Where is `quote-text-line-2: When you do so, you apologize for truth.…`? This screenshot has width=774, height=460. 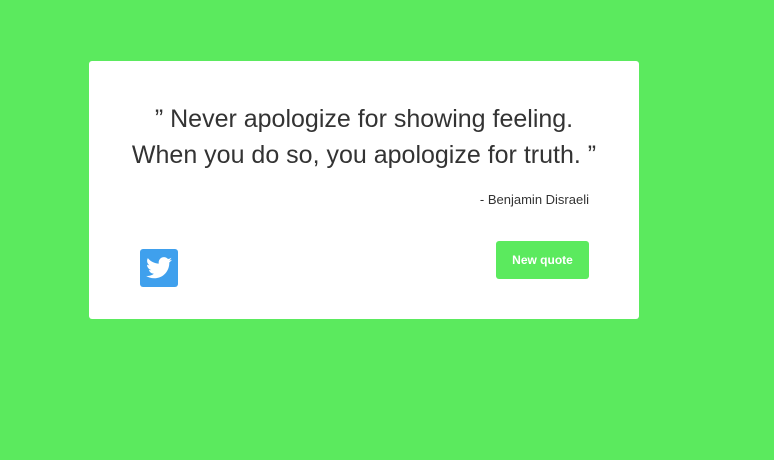 quote-text-line-2: When you do so, you apologize for truth.… is located at coordinates (364, 155).